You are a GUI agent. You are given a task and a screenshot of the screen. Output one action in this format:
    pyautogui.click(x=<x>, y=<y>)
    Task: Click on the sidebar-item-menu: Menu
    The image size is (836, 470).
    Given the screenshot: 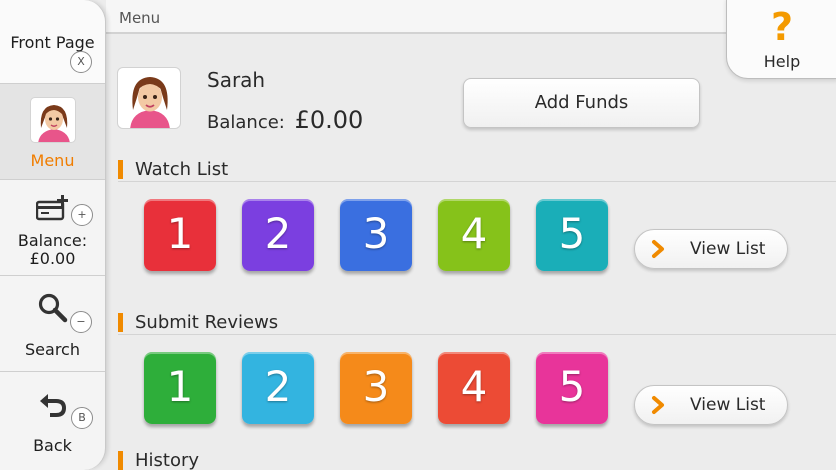 What is the action you would take?
    pyautogui.click(x=52, y=132)
    